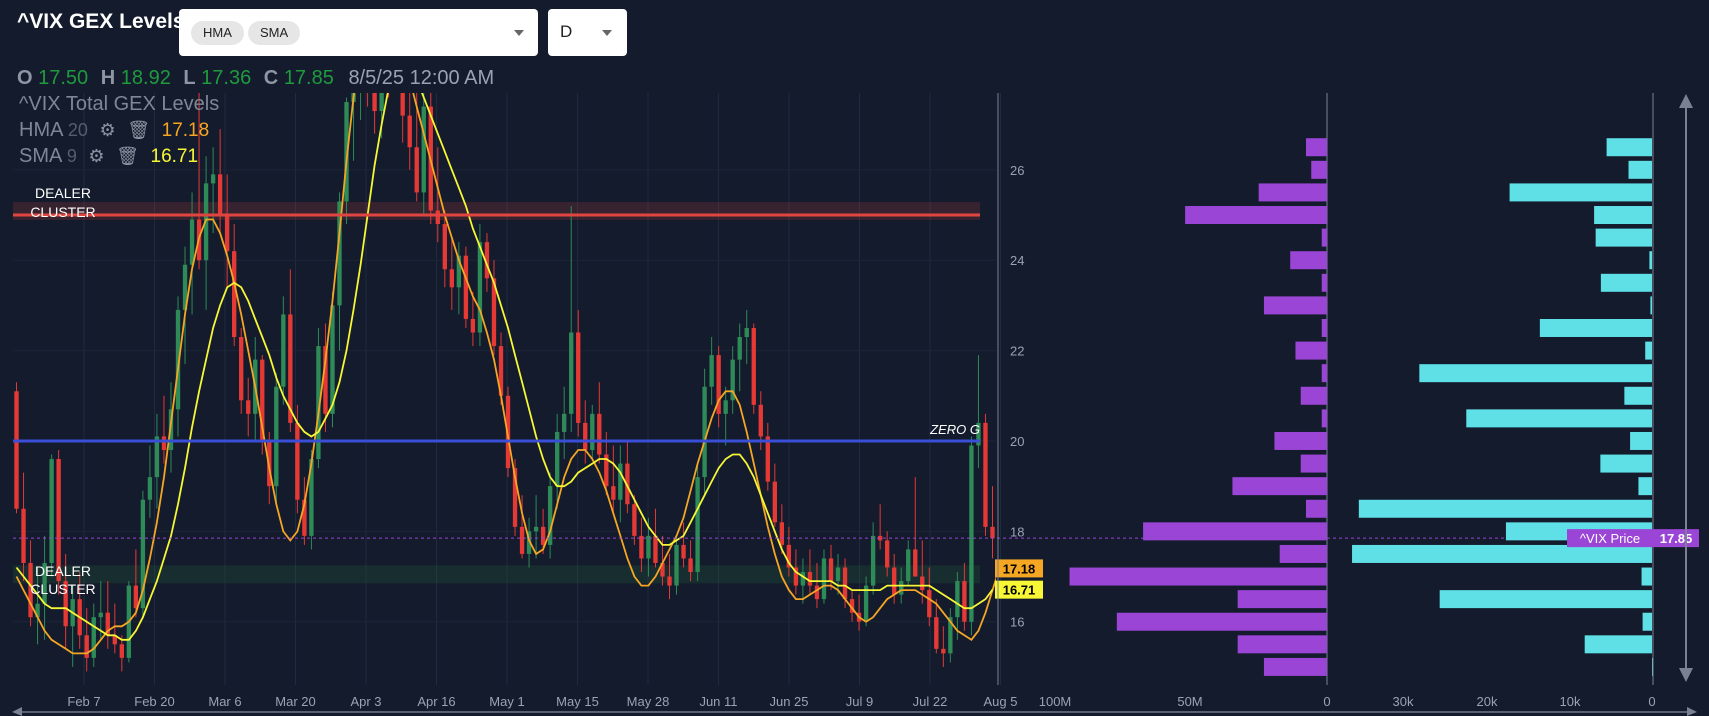  Describe the element at coordinates (63, 193) in the screenshot. I see `dealer-cluster-label-upper: DEALER` at that location.